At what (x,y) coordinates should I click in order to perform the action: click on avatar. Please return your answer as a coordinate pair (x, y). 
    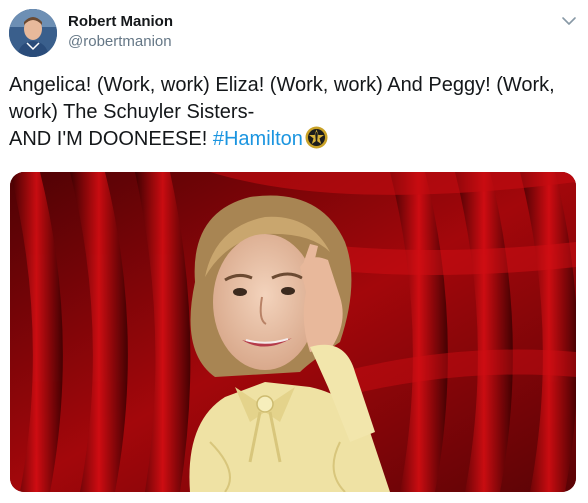
    Looking at the image, I should click on (33, 33).